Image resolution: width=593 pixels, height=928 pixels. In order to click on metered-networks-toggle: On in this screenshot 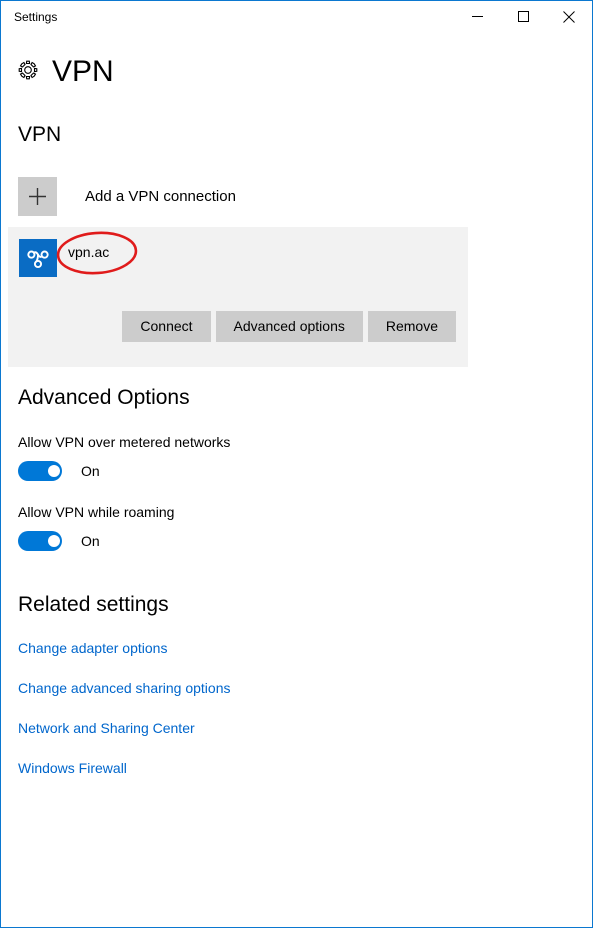, I will do `click(59, 471)`.